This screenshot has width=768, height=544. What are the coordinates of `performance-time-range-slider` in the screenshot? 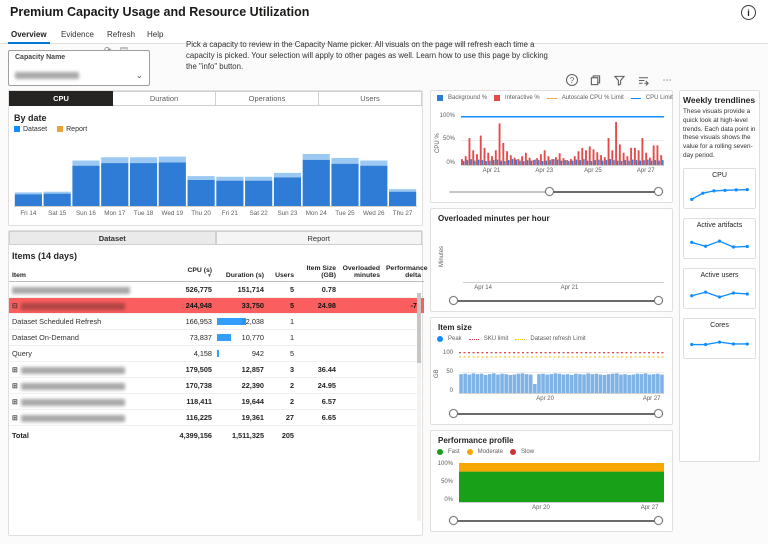 It's located at (556, 520).